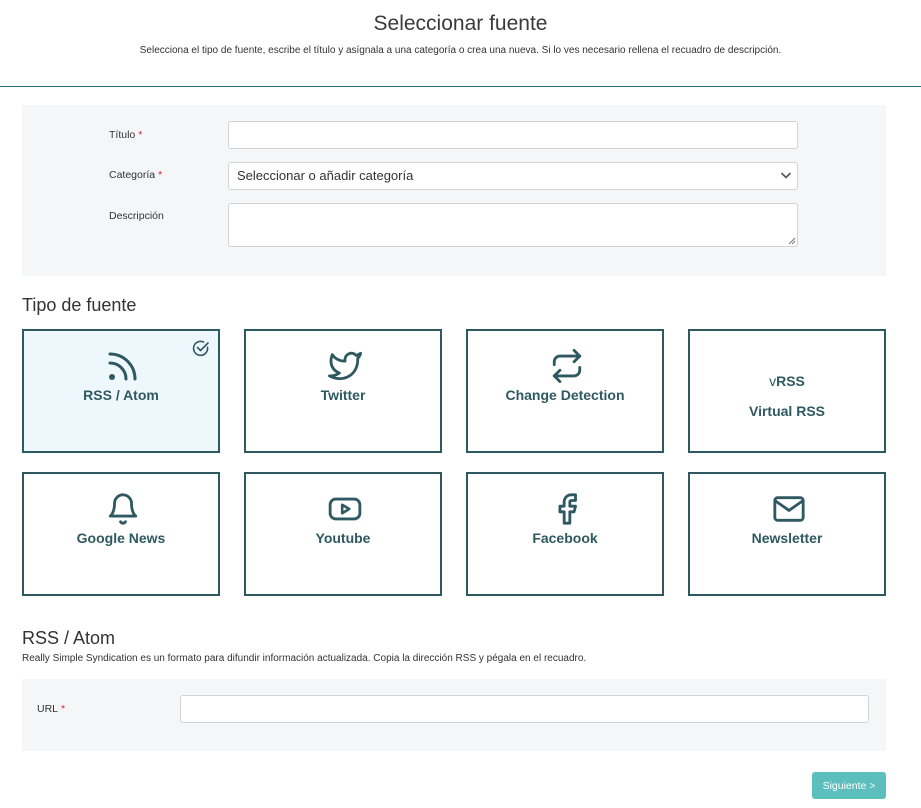 This screenshot has height=808, width=921. Describe the element at coordinates (126, 135) in the screenshot. I see `title-label: Título *` at that location.